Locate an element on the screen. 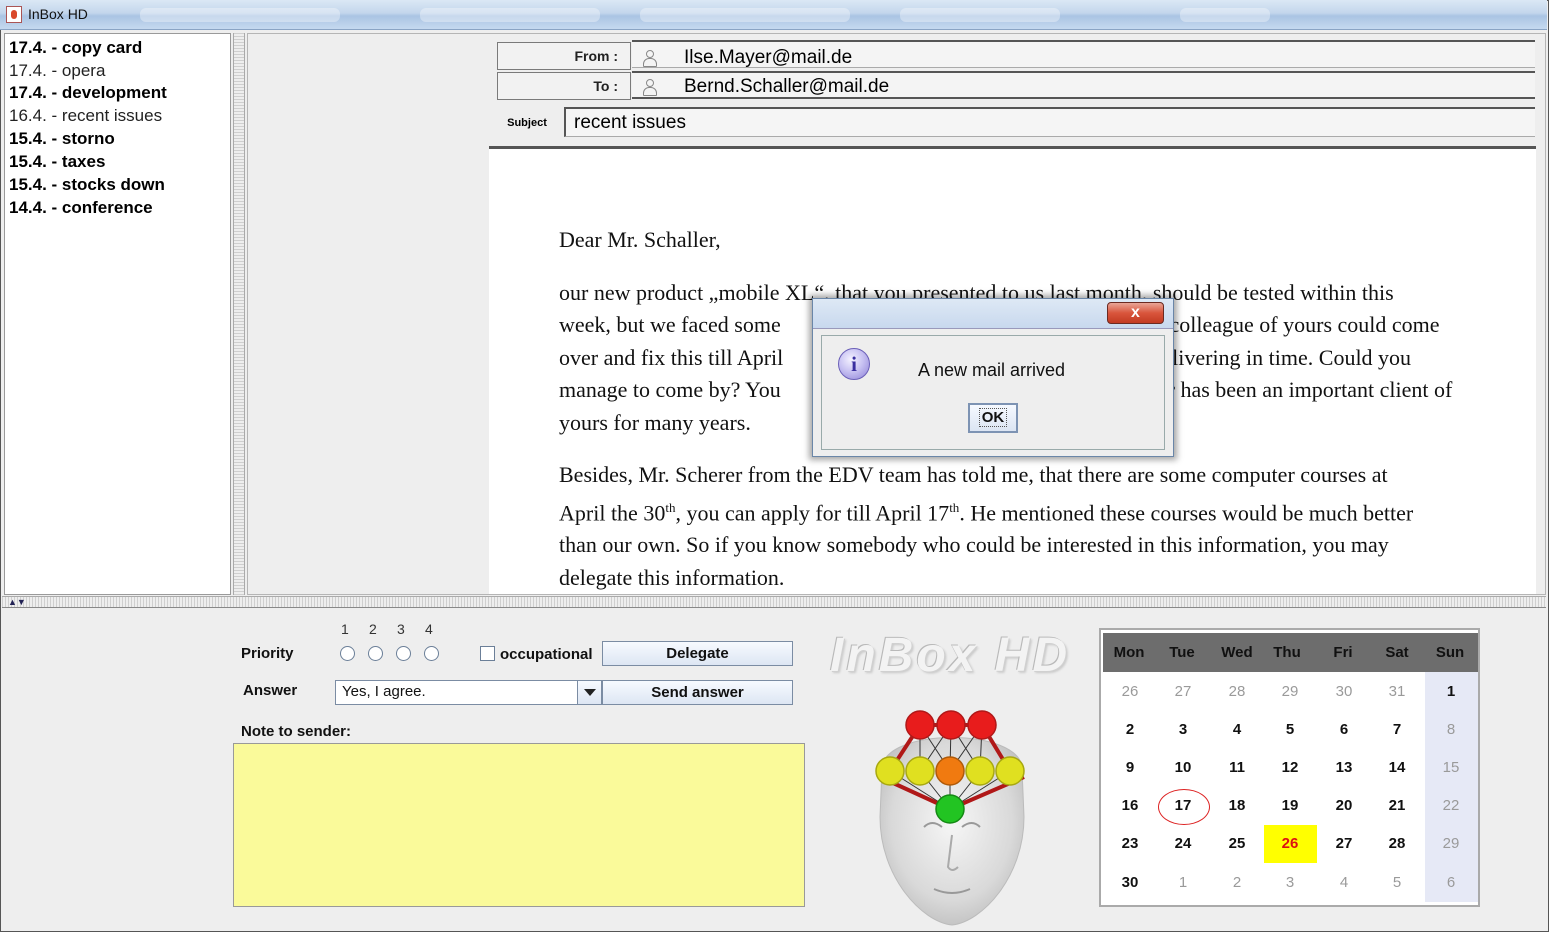 Image resolution: width=1549 pixels, height=932 pixels. calendar-day: 9 is located at coordinates (1130, 768).